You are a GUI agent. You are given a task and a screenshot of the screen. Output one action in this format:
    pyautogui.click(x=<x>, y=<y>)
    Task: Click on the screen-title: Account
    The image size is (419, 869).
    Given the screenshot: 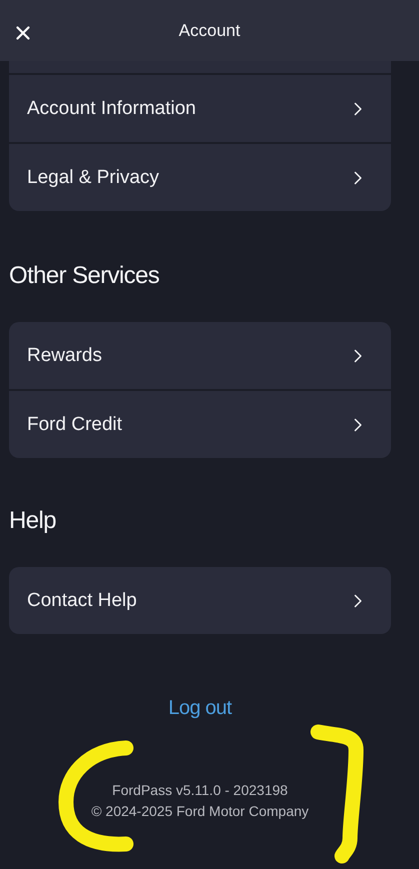 What is the action you would take?
    pyautogui.click(x=209, y=30)
    